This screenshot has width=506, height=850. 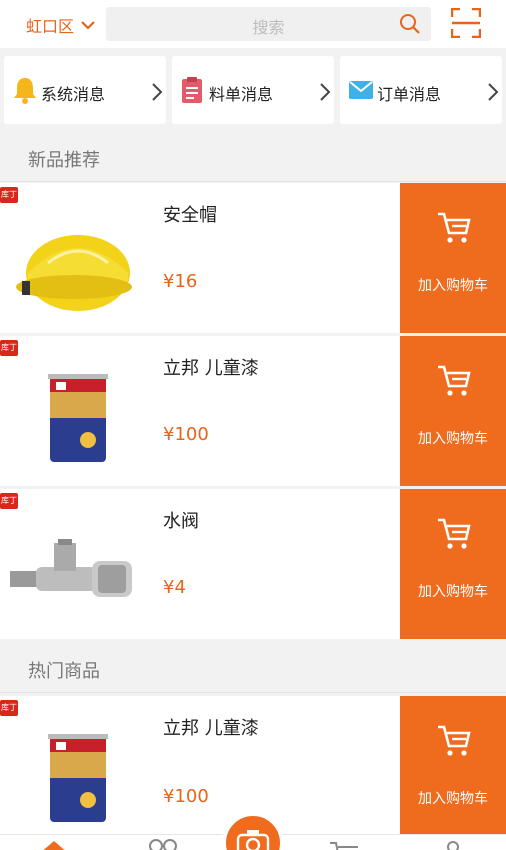 I want to click on search-icon, so click(x=410, y=24).